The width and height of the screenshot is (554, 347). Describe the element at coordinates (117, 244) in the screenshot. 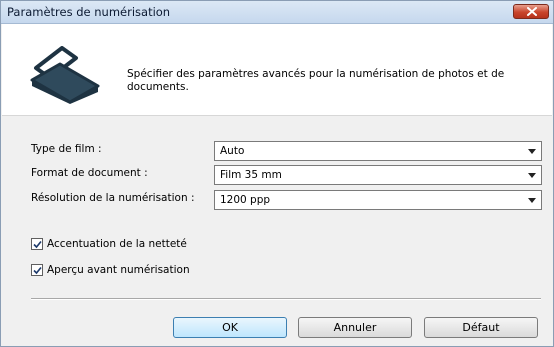

I see `sharpen-label: Accentuation de la netteté` at that location.